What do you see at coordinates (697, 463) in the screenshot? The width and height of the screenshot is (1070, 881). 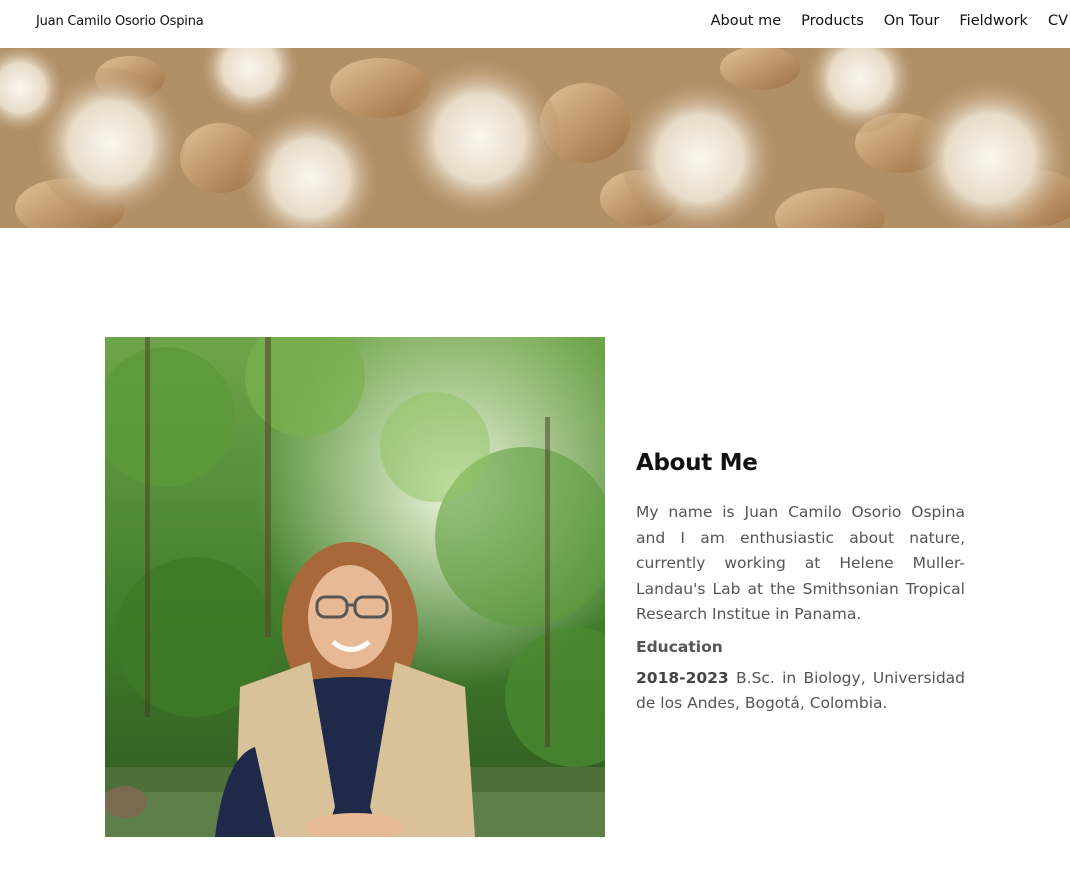 I see `about-heading: About Me` at bounding box center [697, 463].